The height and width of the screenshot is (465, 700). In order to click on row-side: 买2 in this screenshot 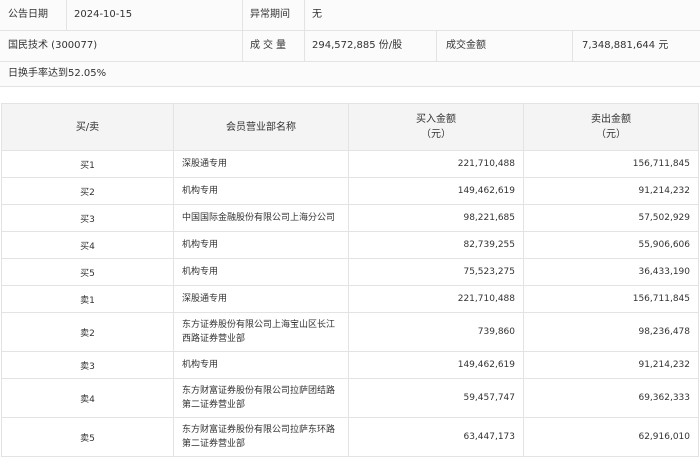, I will do `click(87, 191)`.